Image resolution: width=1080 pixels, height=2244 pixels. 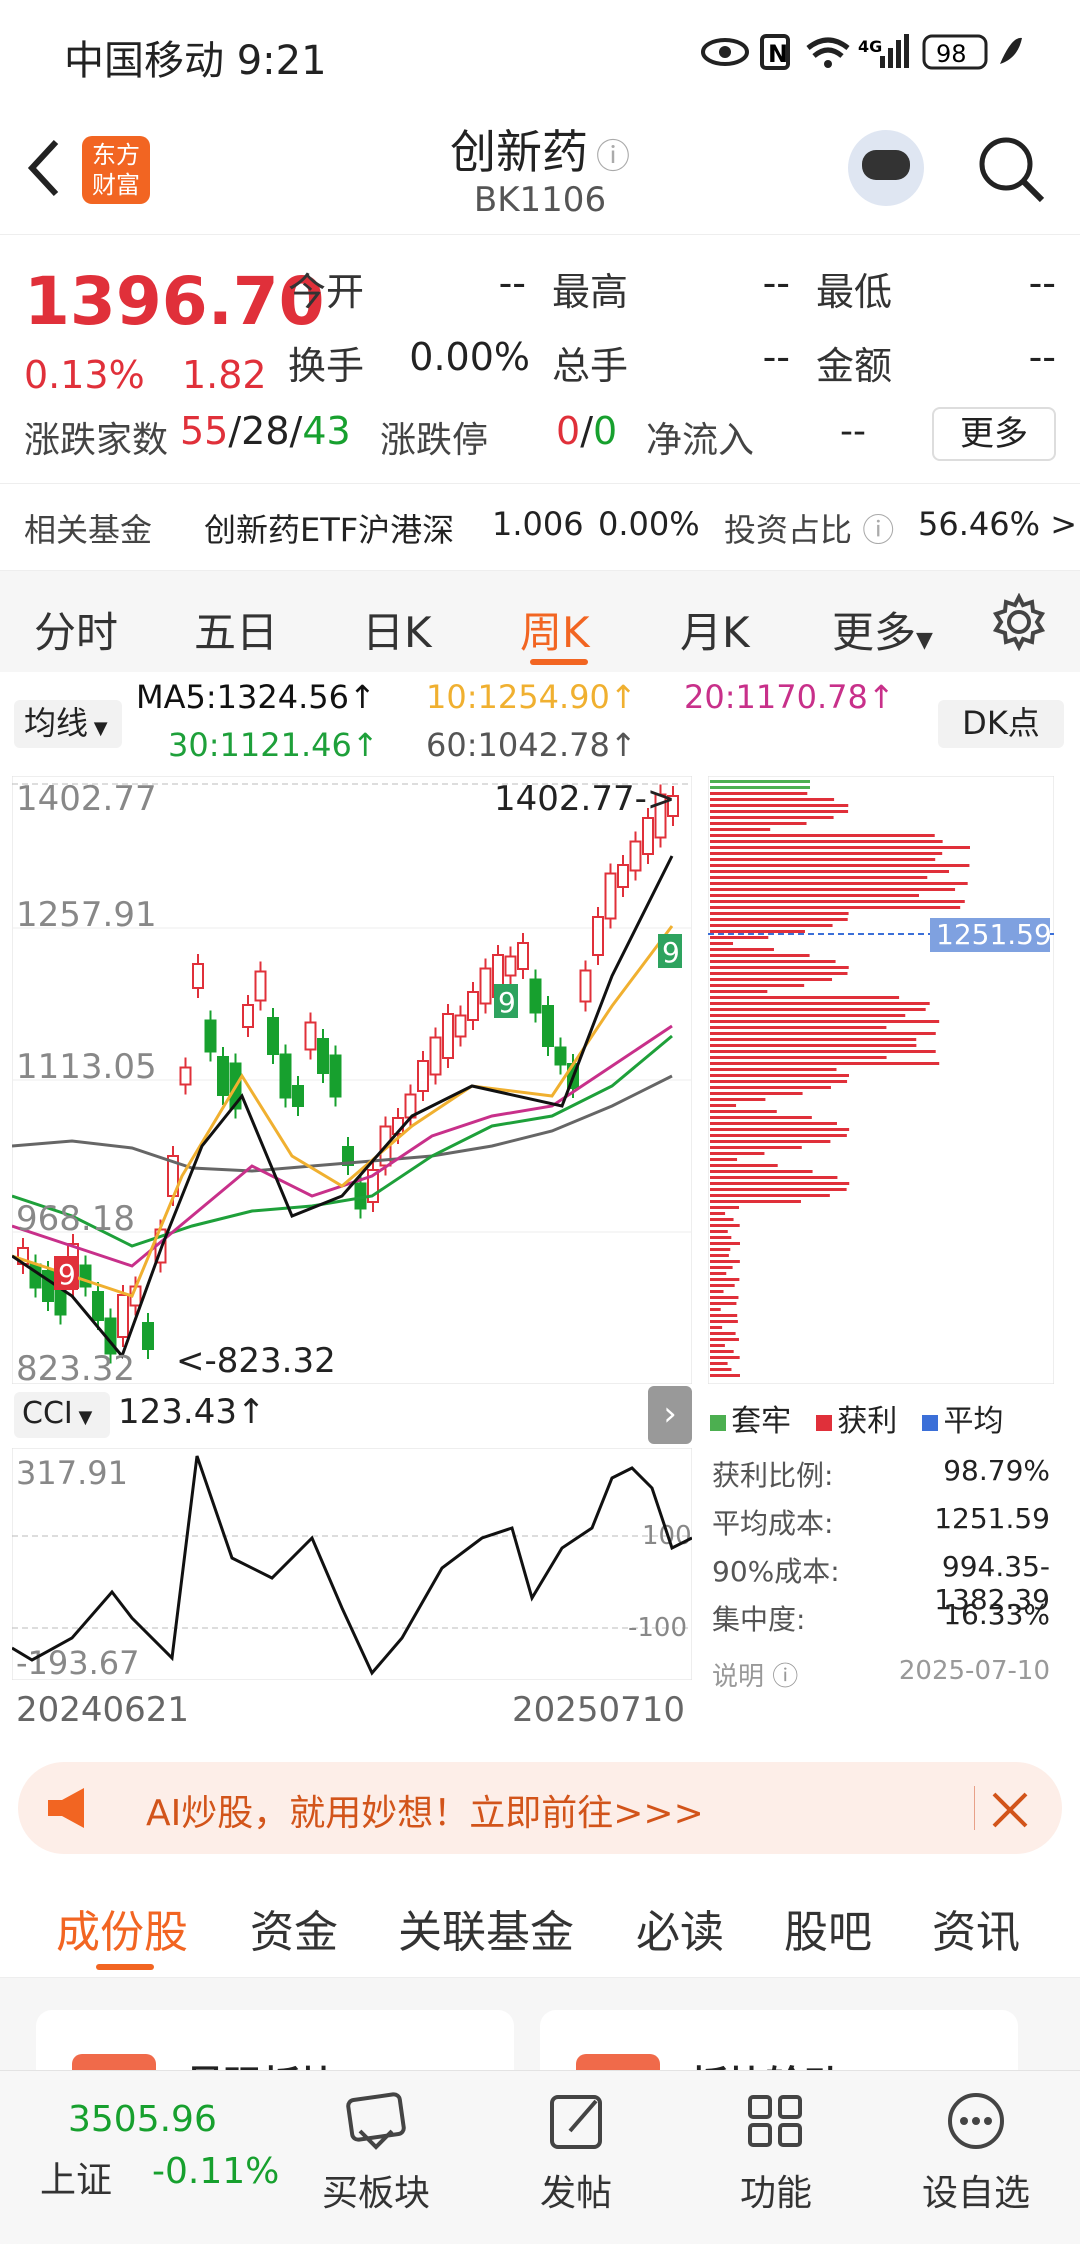 What do you see at coordinates (886, 168) in the screenshot?
I see `assistant-avatar` at bounding box center [886, 168].